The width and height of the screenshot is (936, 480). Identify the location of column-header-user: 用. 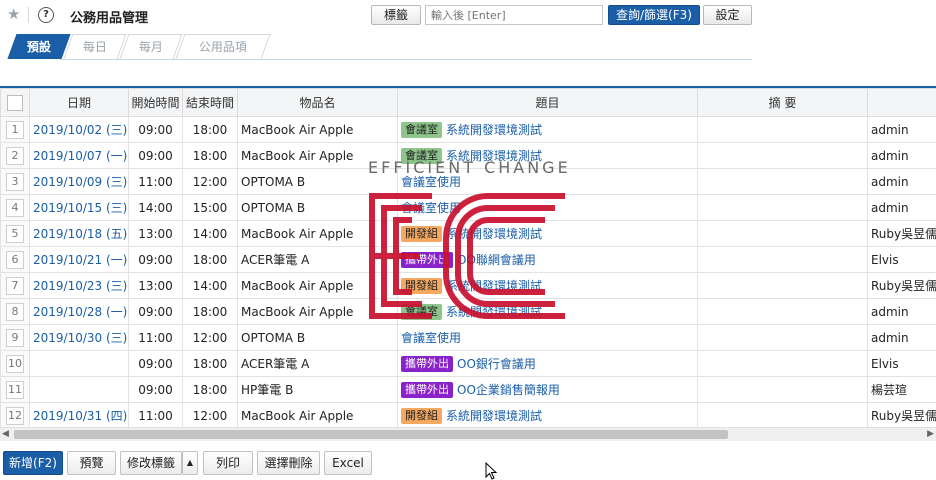
(901, 102).